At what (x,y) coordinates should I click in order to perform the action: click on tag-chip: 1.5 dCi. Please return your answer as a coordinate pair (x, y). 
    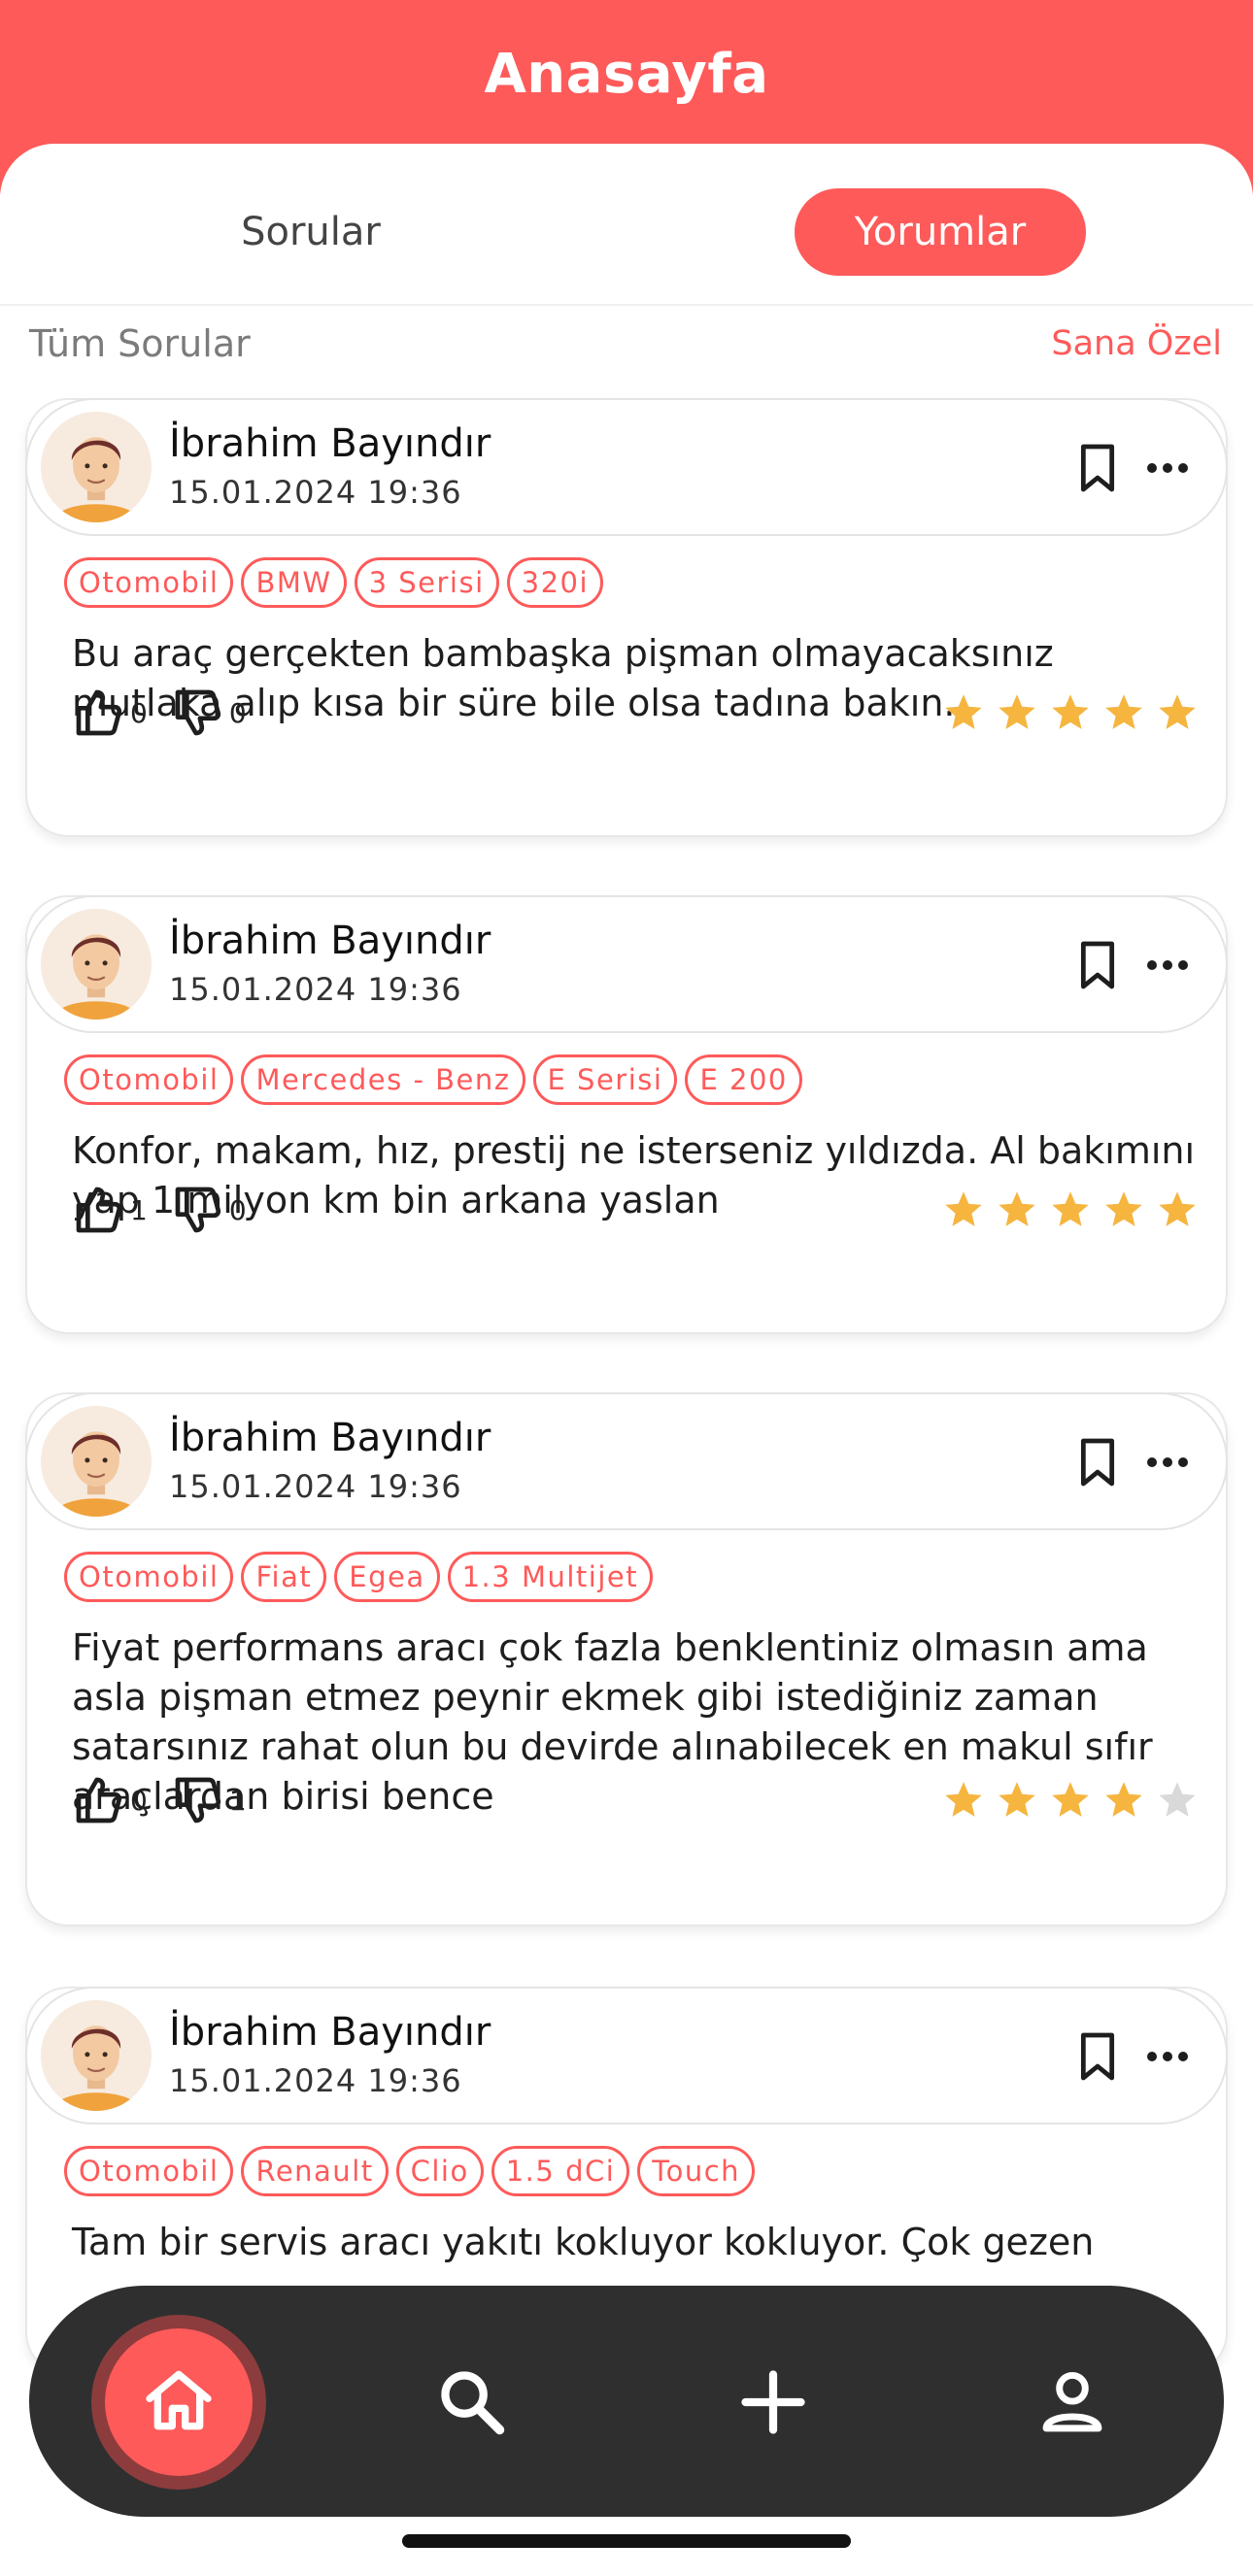
    Looking at the image, I should click on (560, 2171).